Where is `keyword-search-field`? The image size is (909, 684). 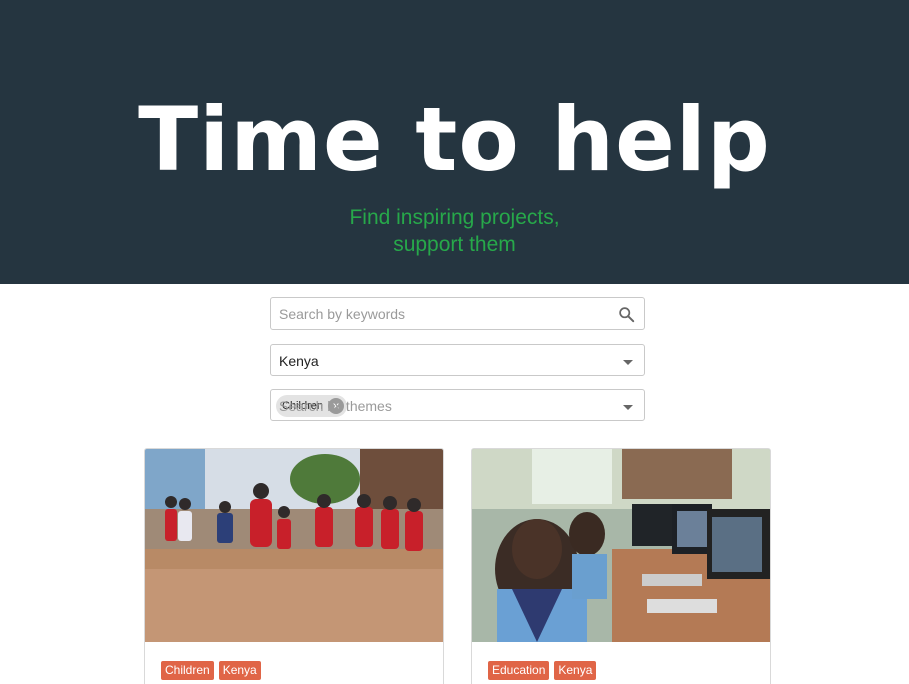 keyword-search-field is located at coordinates (457, 313).